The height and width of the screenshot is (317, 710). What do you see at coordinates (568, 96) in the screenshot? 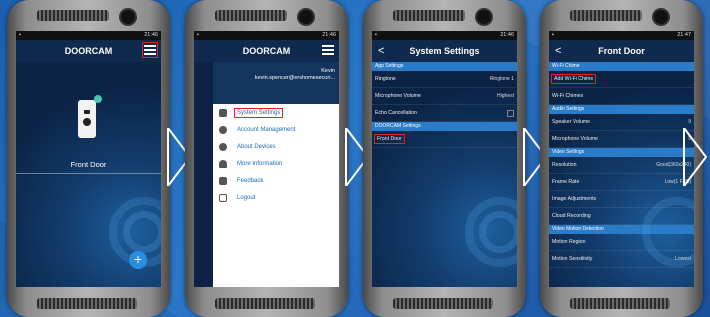
I see `row-label: Wi-Fi Chimes` at bounding box center [568, 96].